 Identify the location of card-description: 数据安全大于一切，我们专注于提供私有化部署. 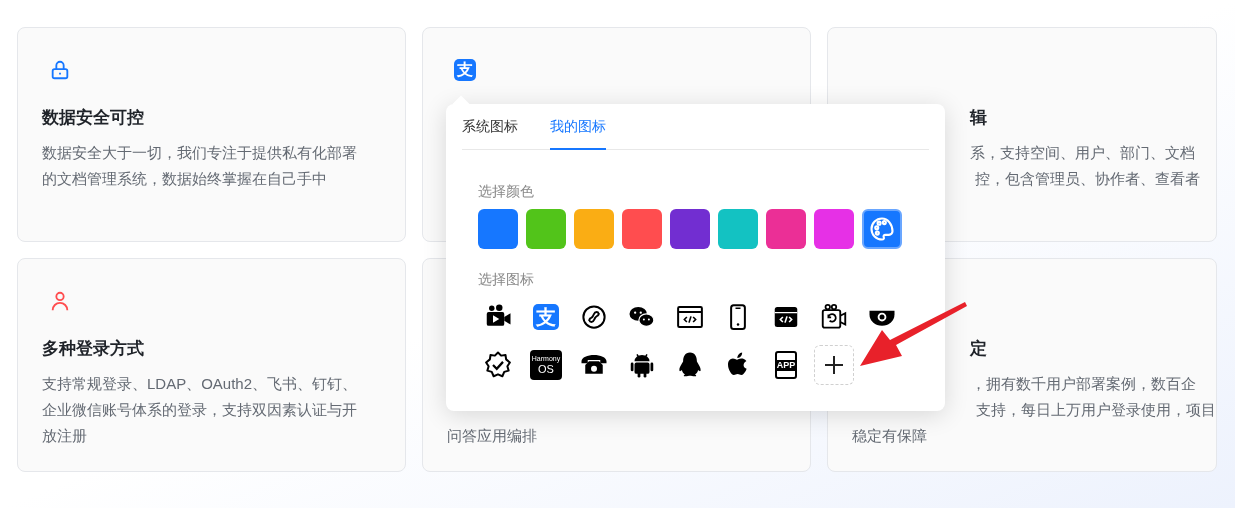
(199, 153).